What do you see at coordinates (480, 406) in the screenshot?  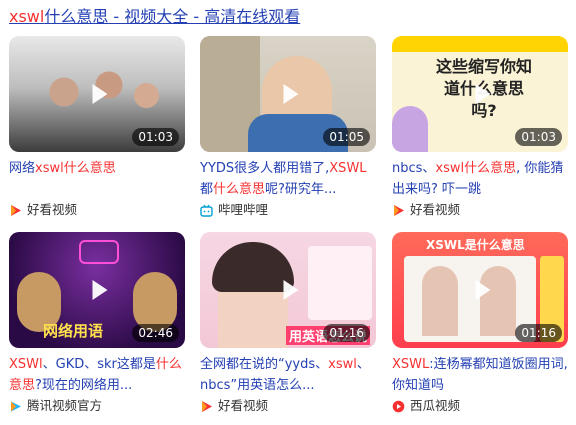 I see `video-source: 西瓜视频` at bounding box center [480, 406].